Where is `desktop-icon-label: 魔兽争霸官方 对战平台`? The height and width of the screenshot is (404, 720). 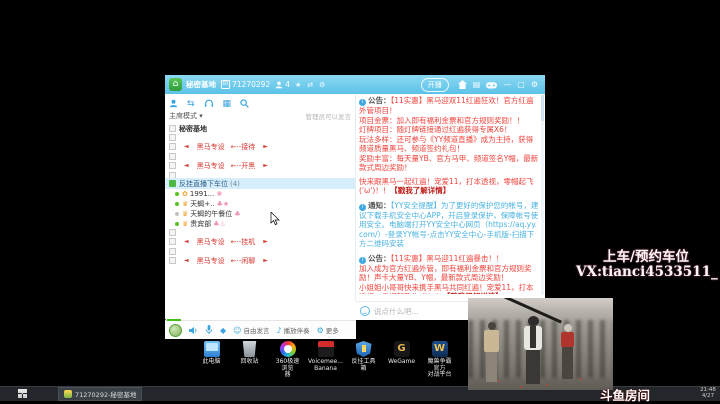 desktop-icon-label: 魔兽争霸官方 对战平台 is located at coordinates (439, 368).